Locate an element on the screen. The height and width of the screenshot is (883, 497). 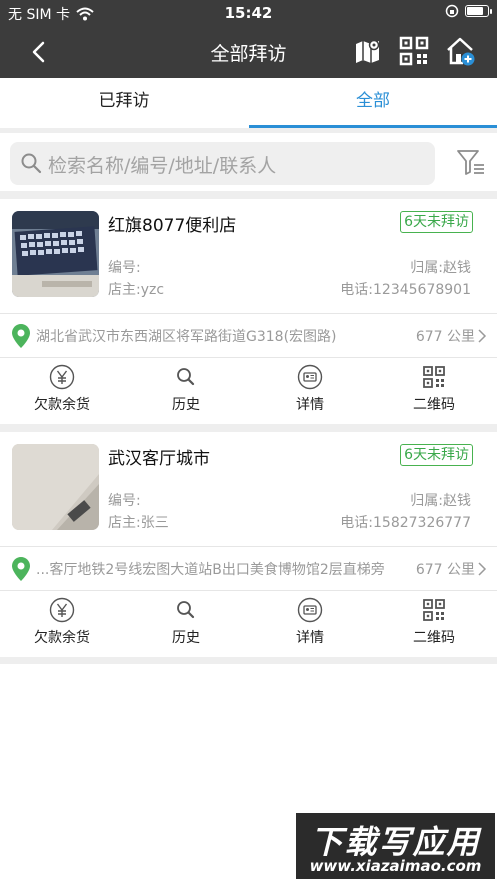
tab-all: 全部 is located at coordinates (373, 103).